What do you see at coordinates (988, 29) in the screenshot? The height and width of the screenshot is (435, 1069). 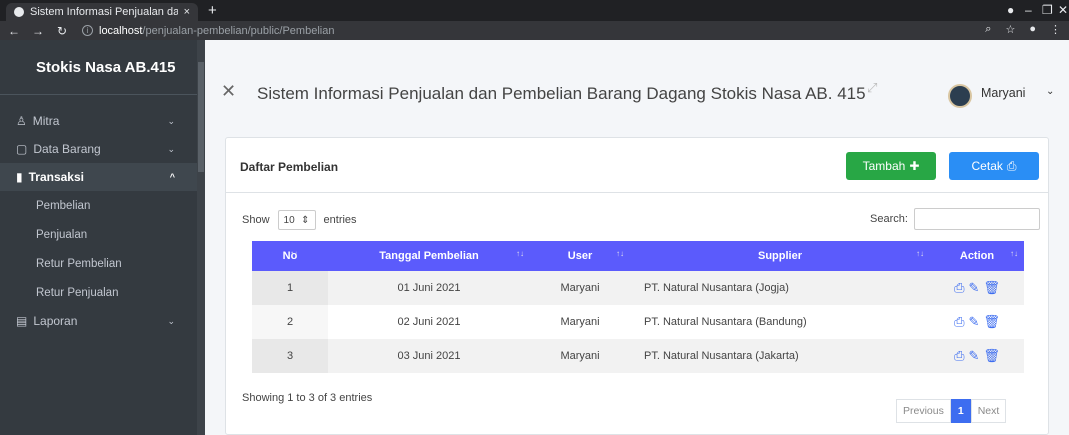 I see `zoom-icon: ⌕` at bounding box center [988, 29].